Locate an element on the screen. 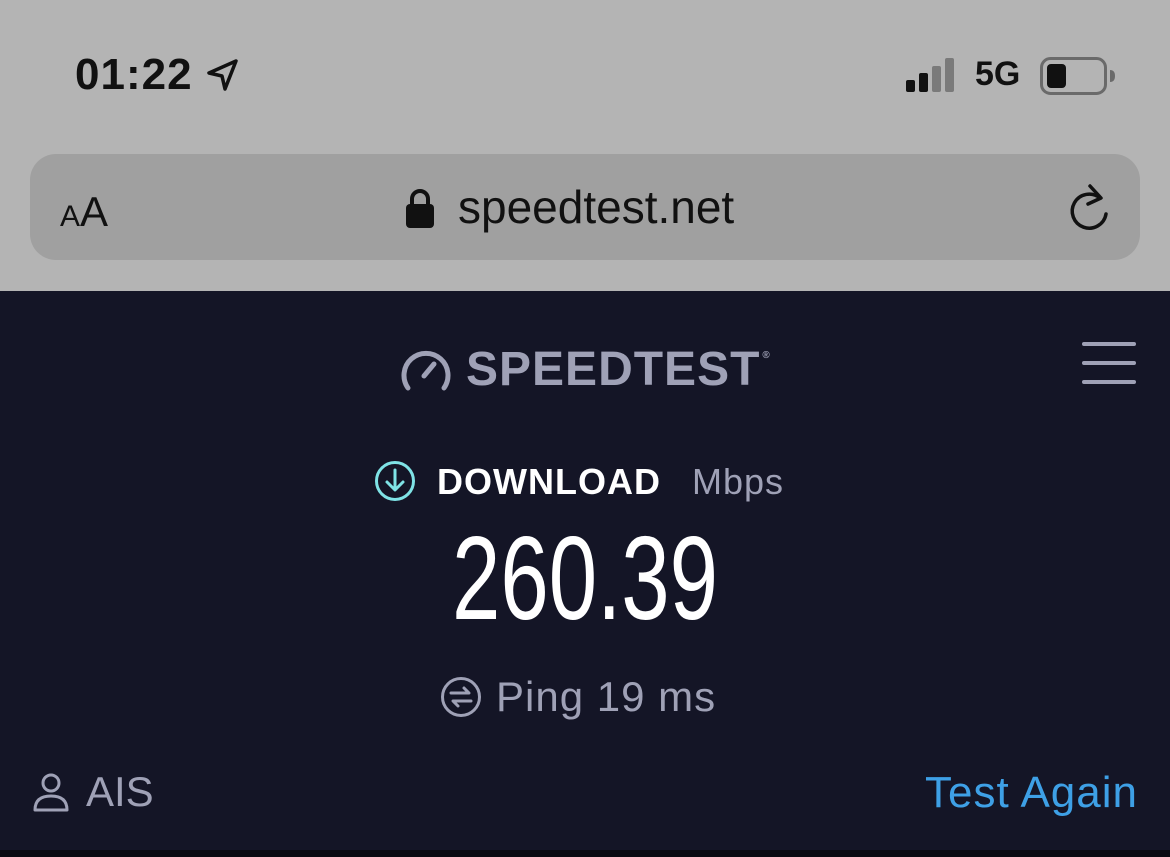 The width and height of the screenshot is (1170, 857). text-size-large-label: A is located at coordinates (94, 211).